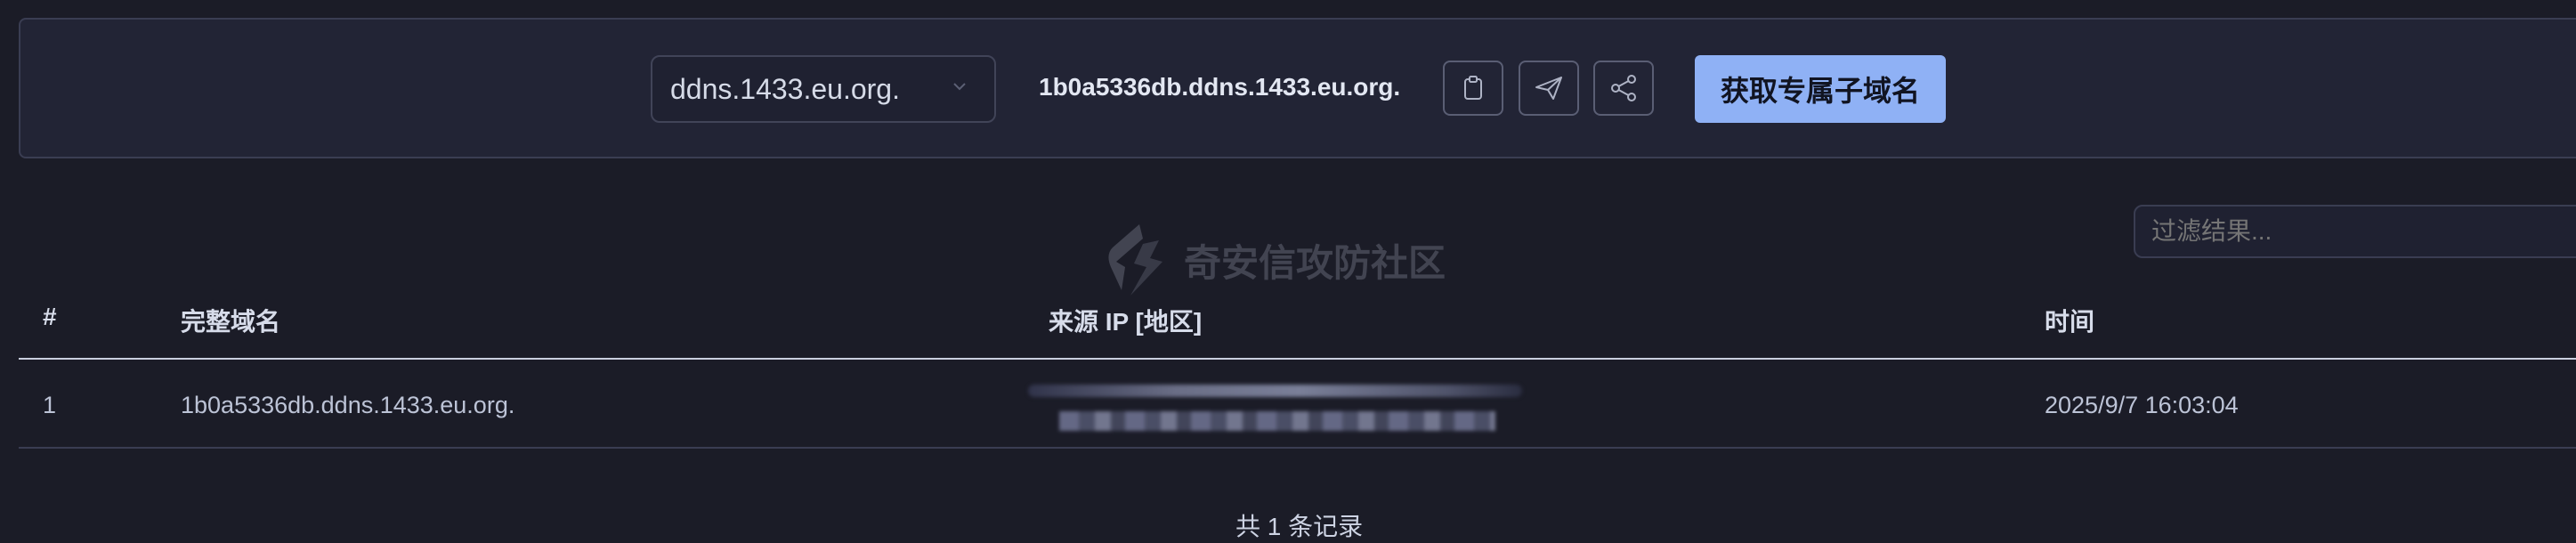 Image resolution: width=2576 pixels, height=543 pixels. I want to click on send-button, so click(1549, 88).